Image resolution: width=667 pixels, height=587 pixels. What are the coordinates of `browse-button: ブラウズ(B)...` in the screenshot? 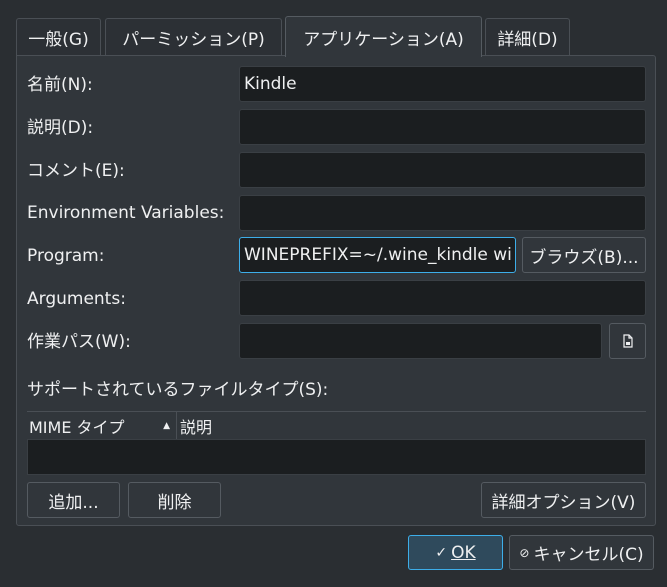 It's located at (584, 255).